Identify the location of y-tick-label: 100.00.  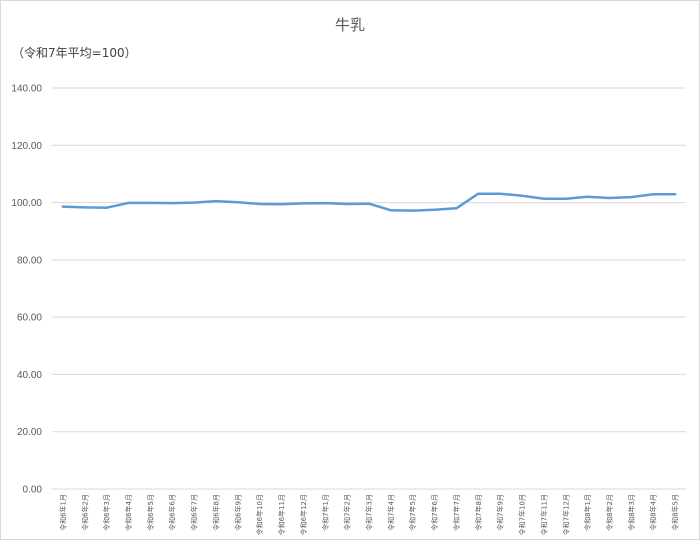
(26, 203).